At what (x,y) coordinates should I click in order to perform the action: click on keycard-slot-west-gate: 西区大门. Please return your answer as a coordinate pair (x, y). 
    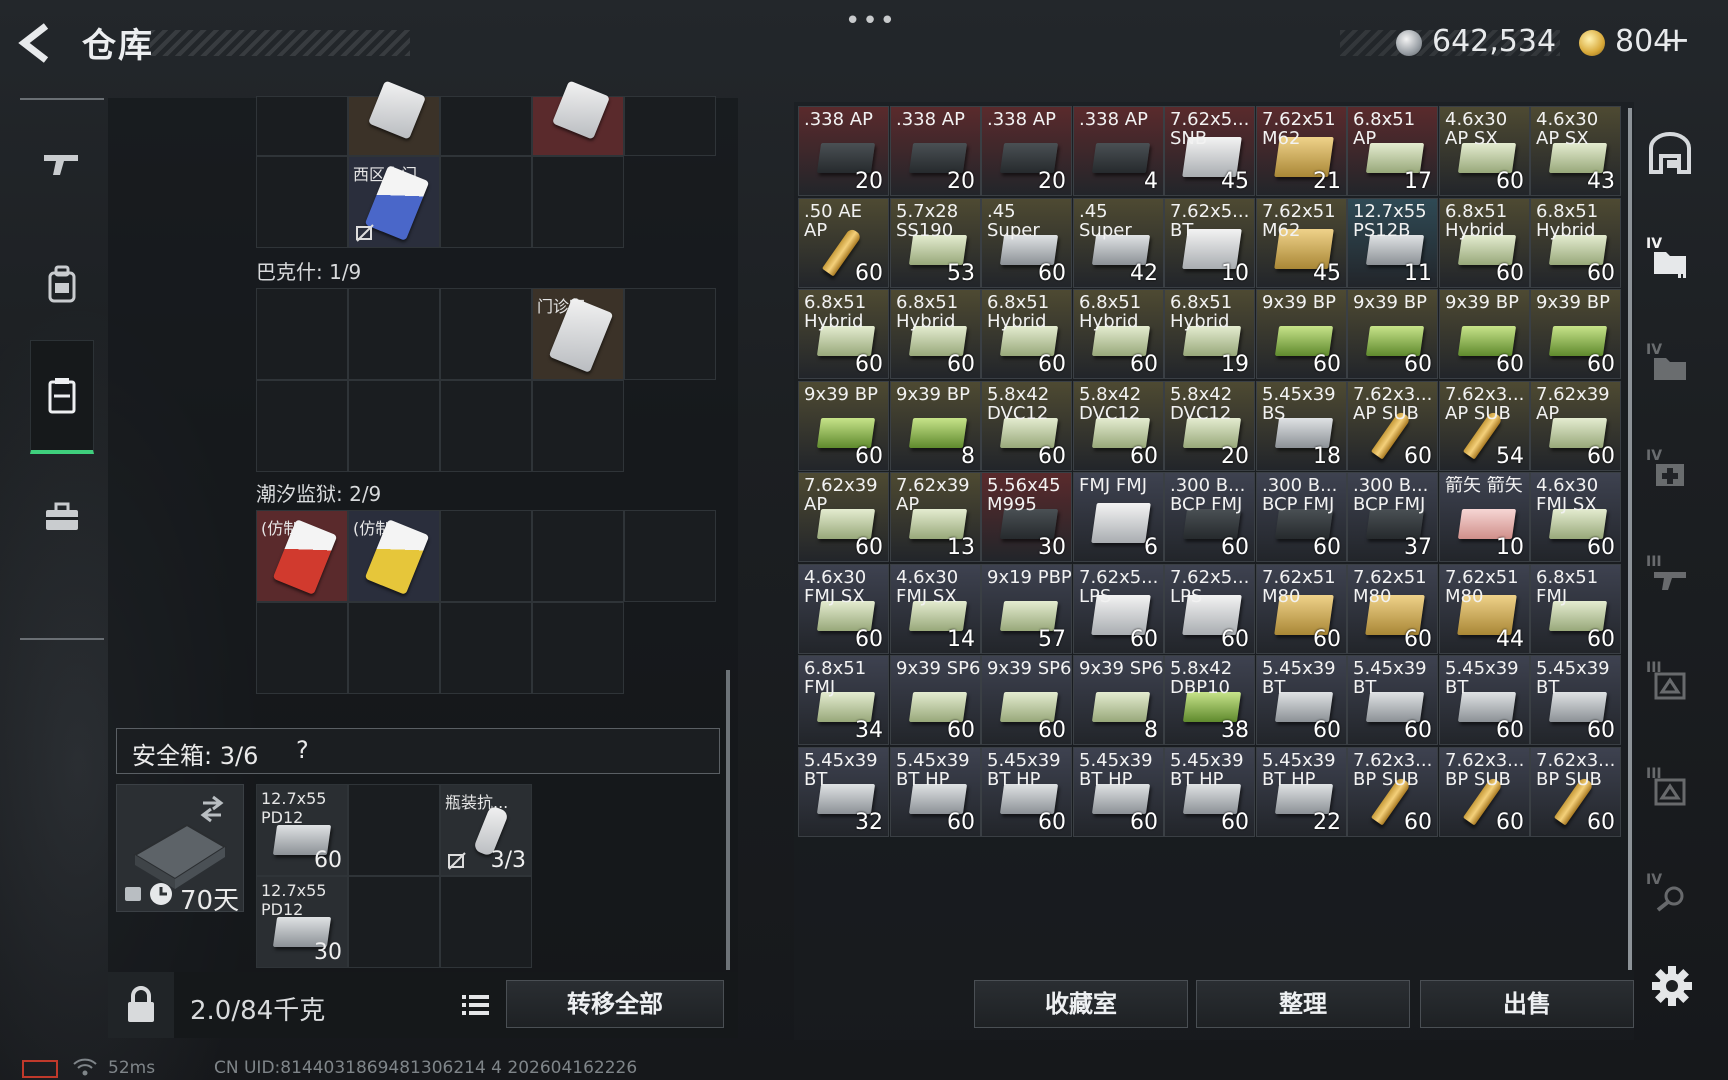
    Looking at the image, I should click on (394, 202).